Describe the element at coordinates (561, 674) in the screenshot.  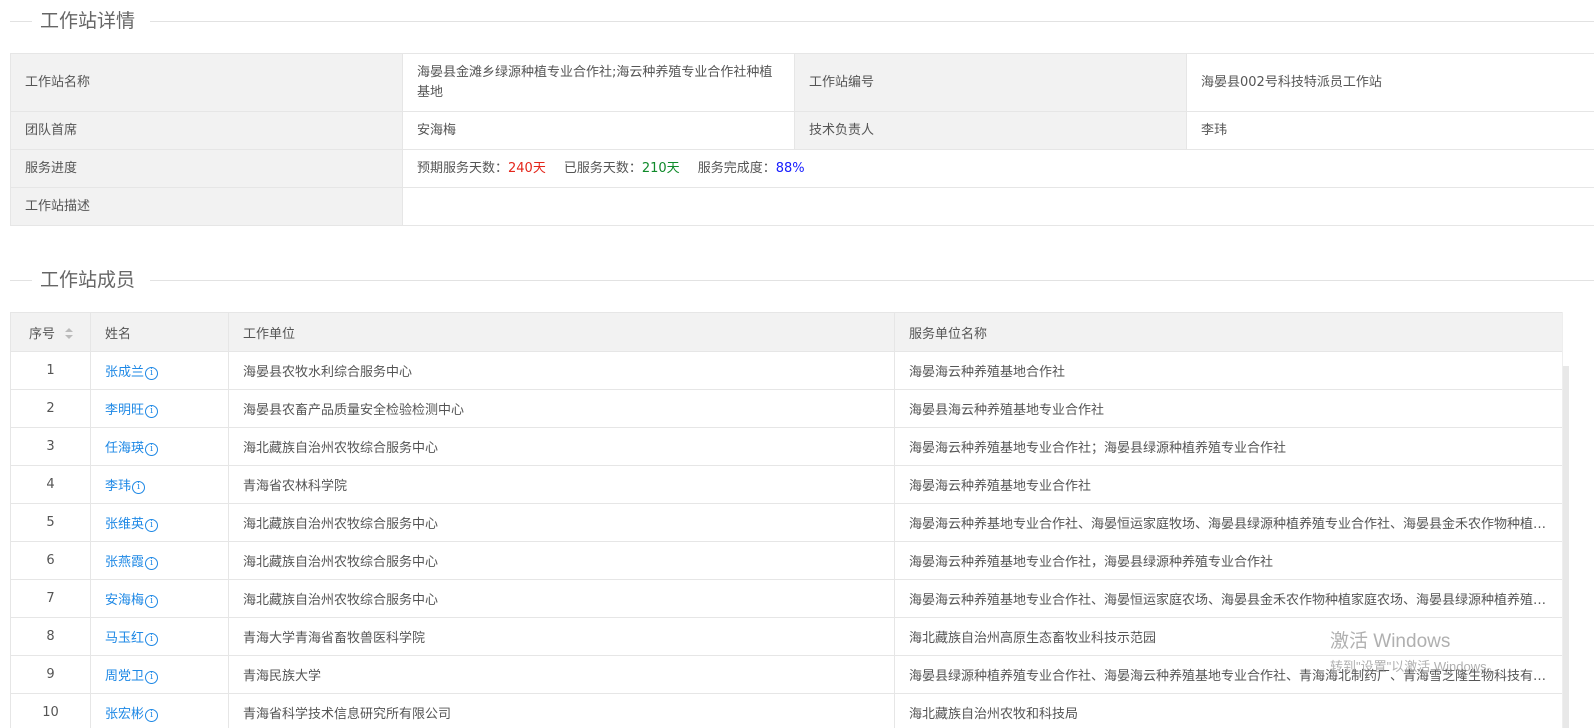
I see `row-unit: 青海民族大学` at that location.